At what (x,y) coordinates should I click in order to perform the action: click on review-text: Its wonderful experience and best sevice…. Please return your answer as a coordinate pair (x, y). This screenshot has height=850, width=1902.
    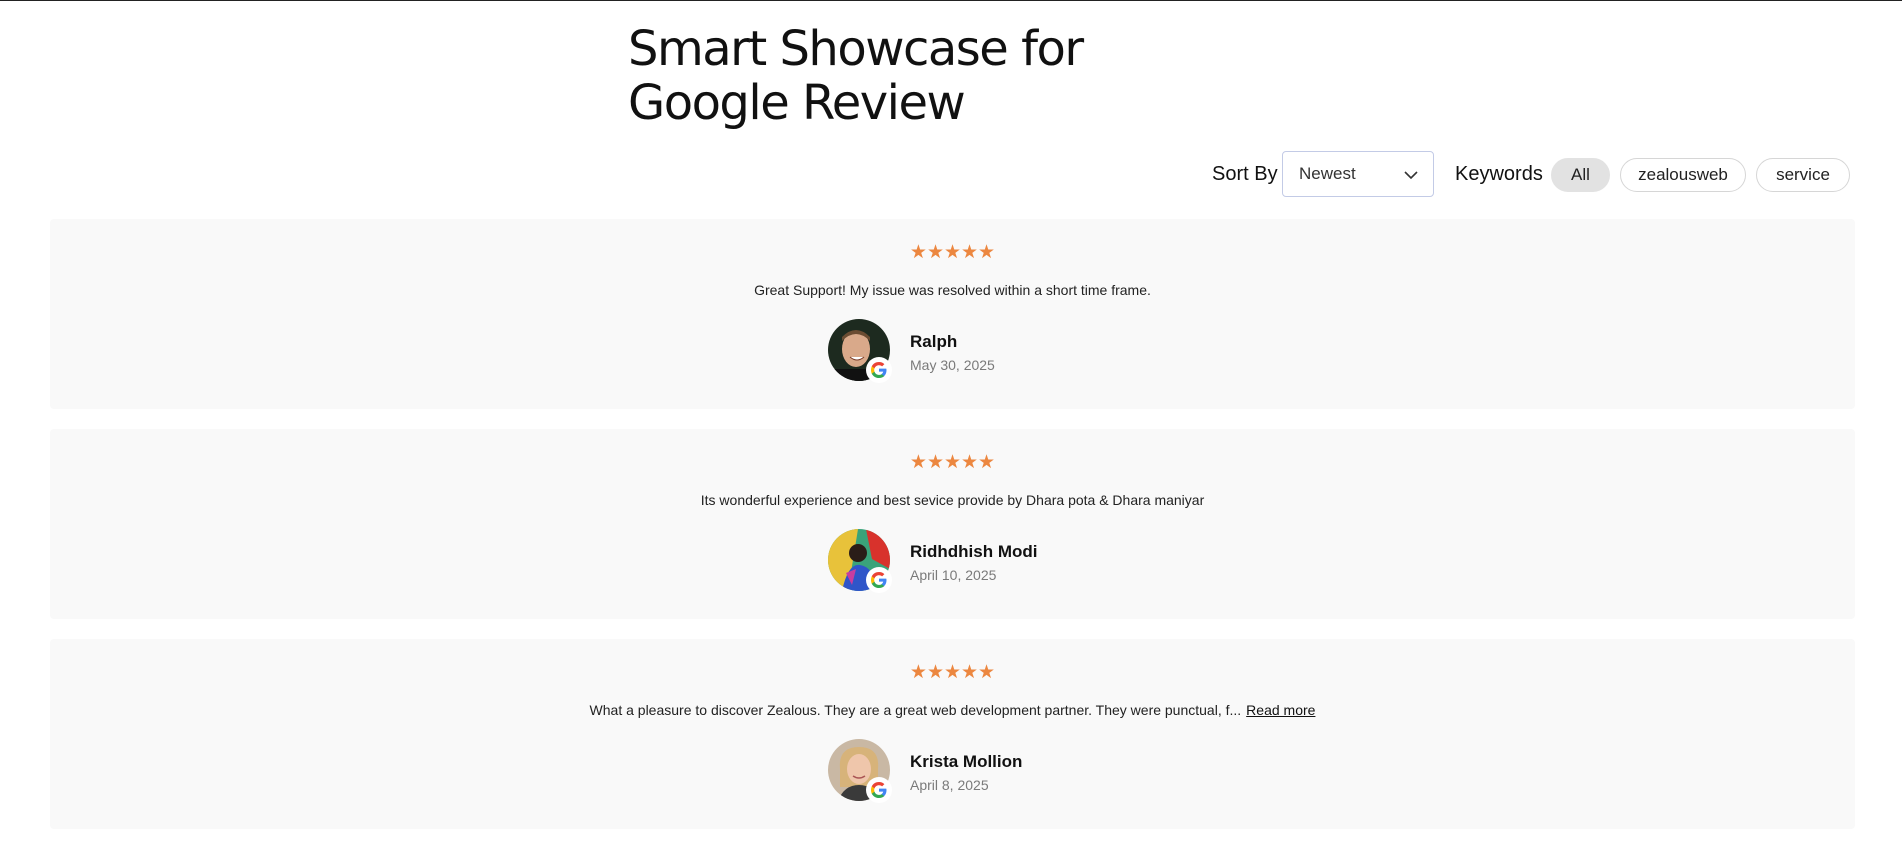
    Looking at the image, I should click on (952, 500).